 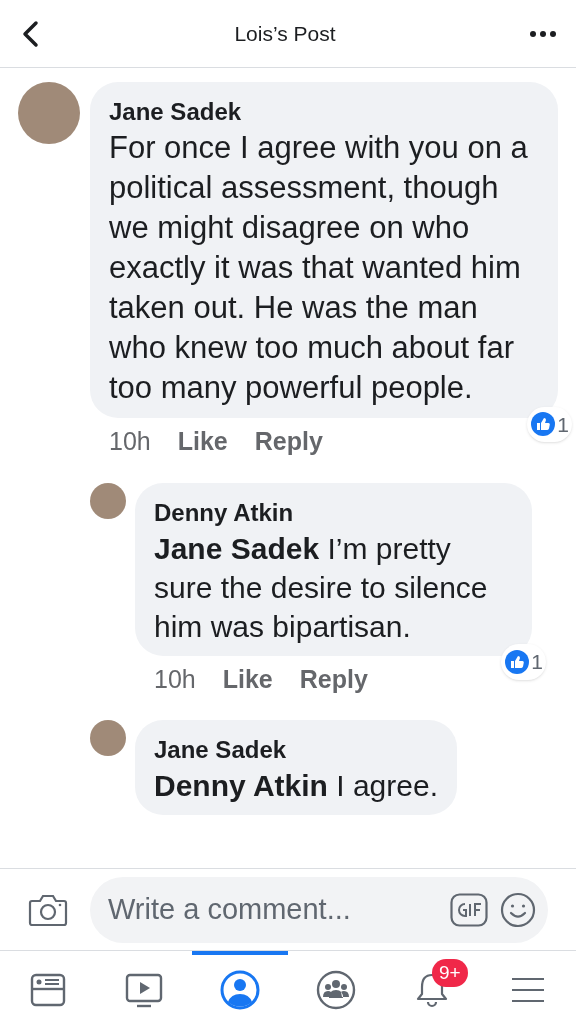 What do you see at coordinates (321, 587) in the screenshot?
I see `comment-text: Jane Sadek I’m pretty sure the desire to silence him was bipartisan.` at bounding box center [321, 587].